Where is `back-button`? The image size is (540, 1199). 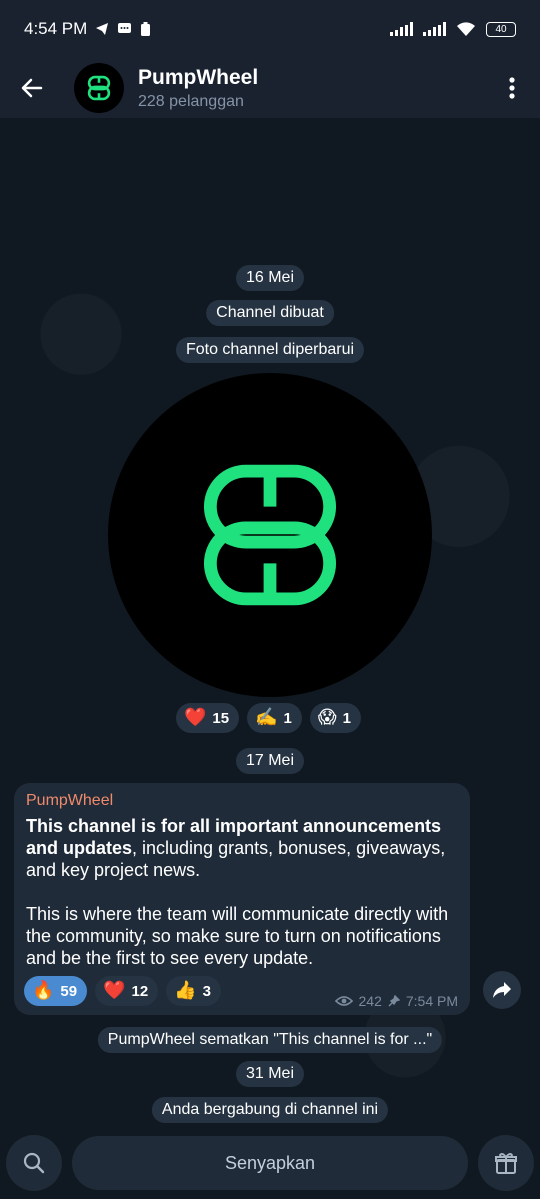 back-button is located at coordinates (32, 88).